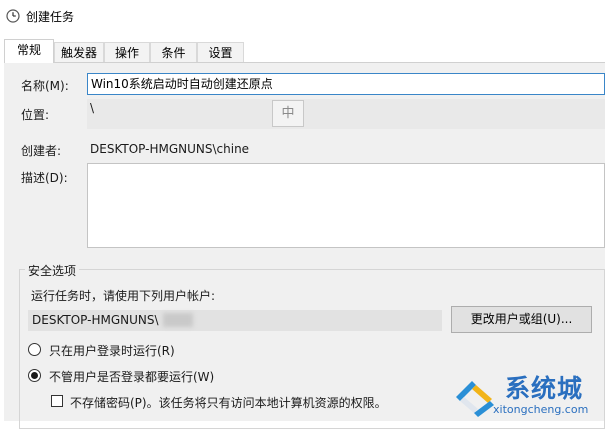  What do you see at coordinates (288, 113) in the screenshot?
I see `ime-indicator: 中` at bounding box center [288, 113].